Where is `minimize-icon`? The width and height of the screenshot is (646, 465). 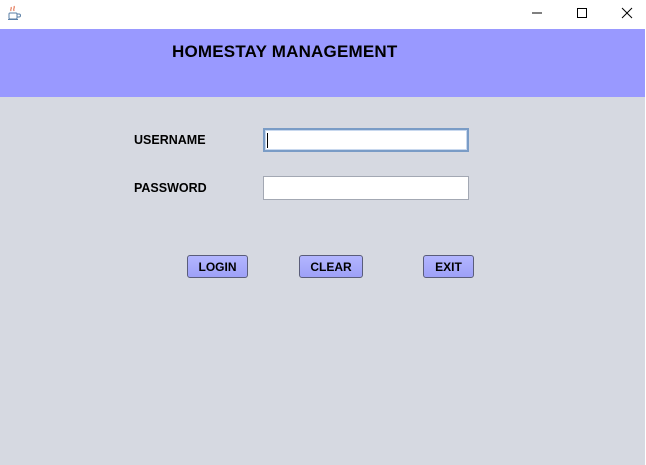 minimize-icon is located at coordinates (537, 15).